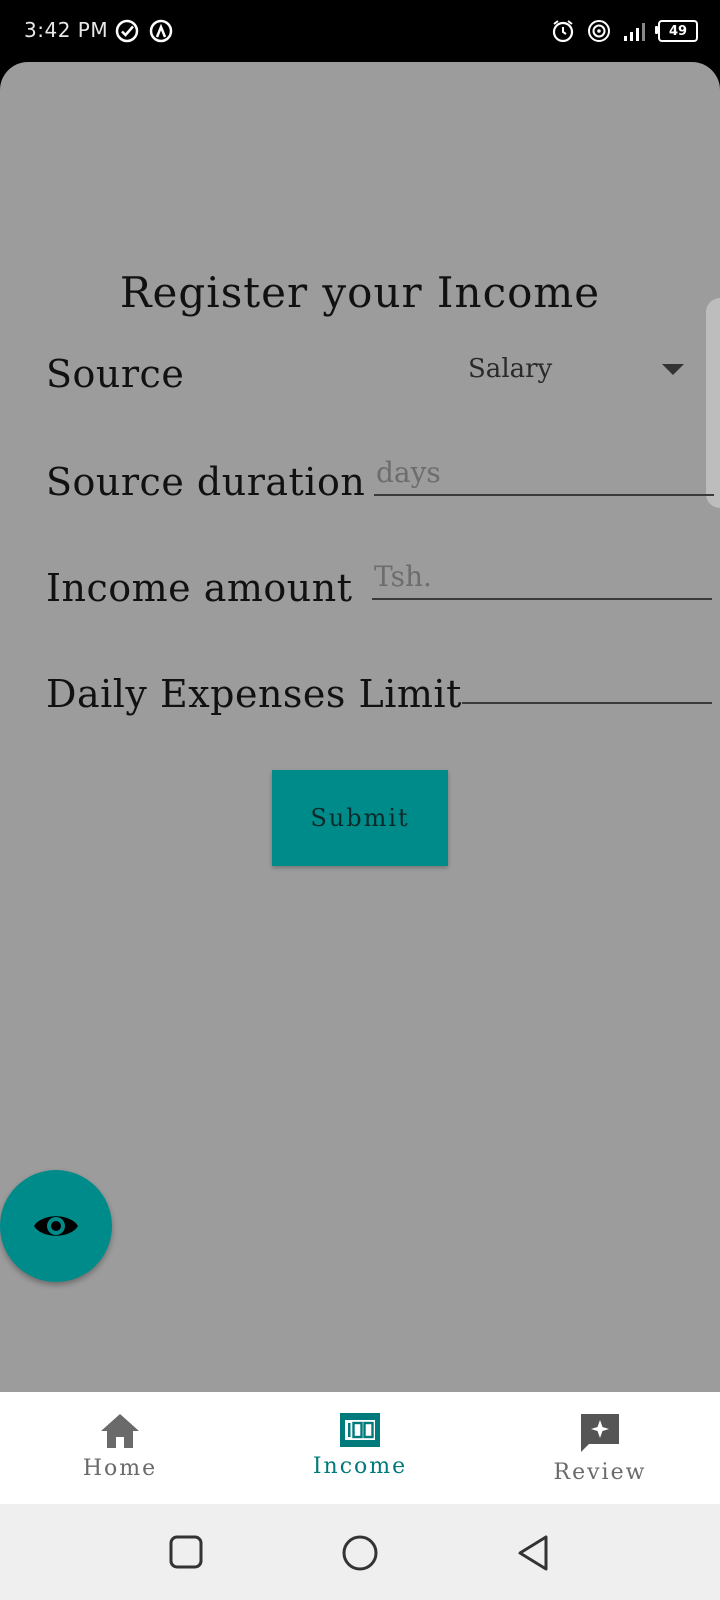 Image resolution: width=720 pixels, height=1600 pixels. Describe the element at coordinates (66, 30) in the screenshot. I see `status-time: 3:42 PM` at that location.